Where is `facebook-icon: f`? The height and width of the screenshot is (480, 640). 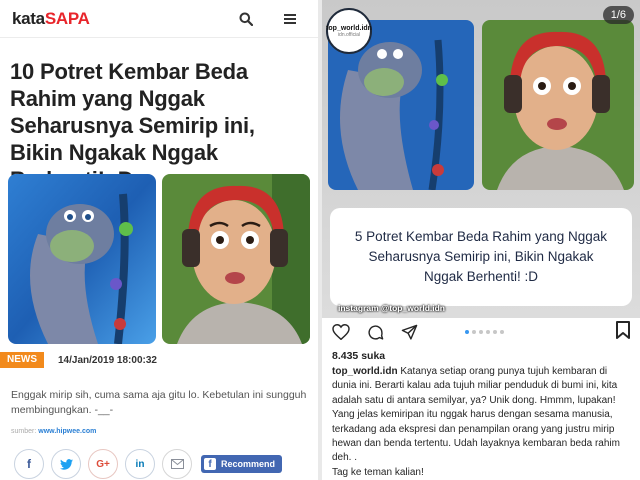 facebook-icon: f is located at coordinates (29, 464).